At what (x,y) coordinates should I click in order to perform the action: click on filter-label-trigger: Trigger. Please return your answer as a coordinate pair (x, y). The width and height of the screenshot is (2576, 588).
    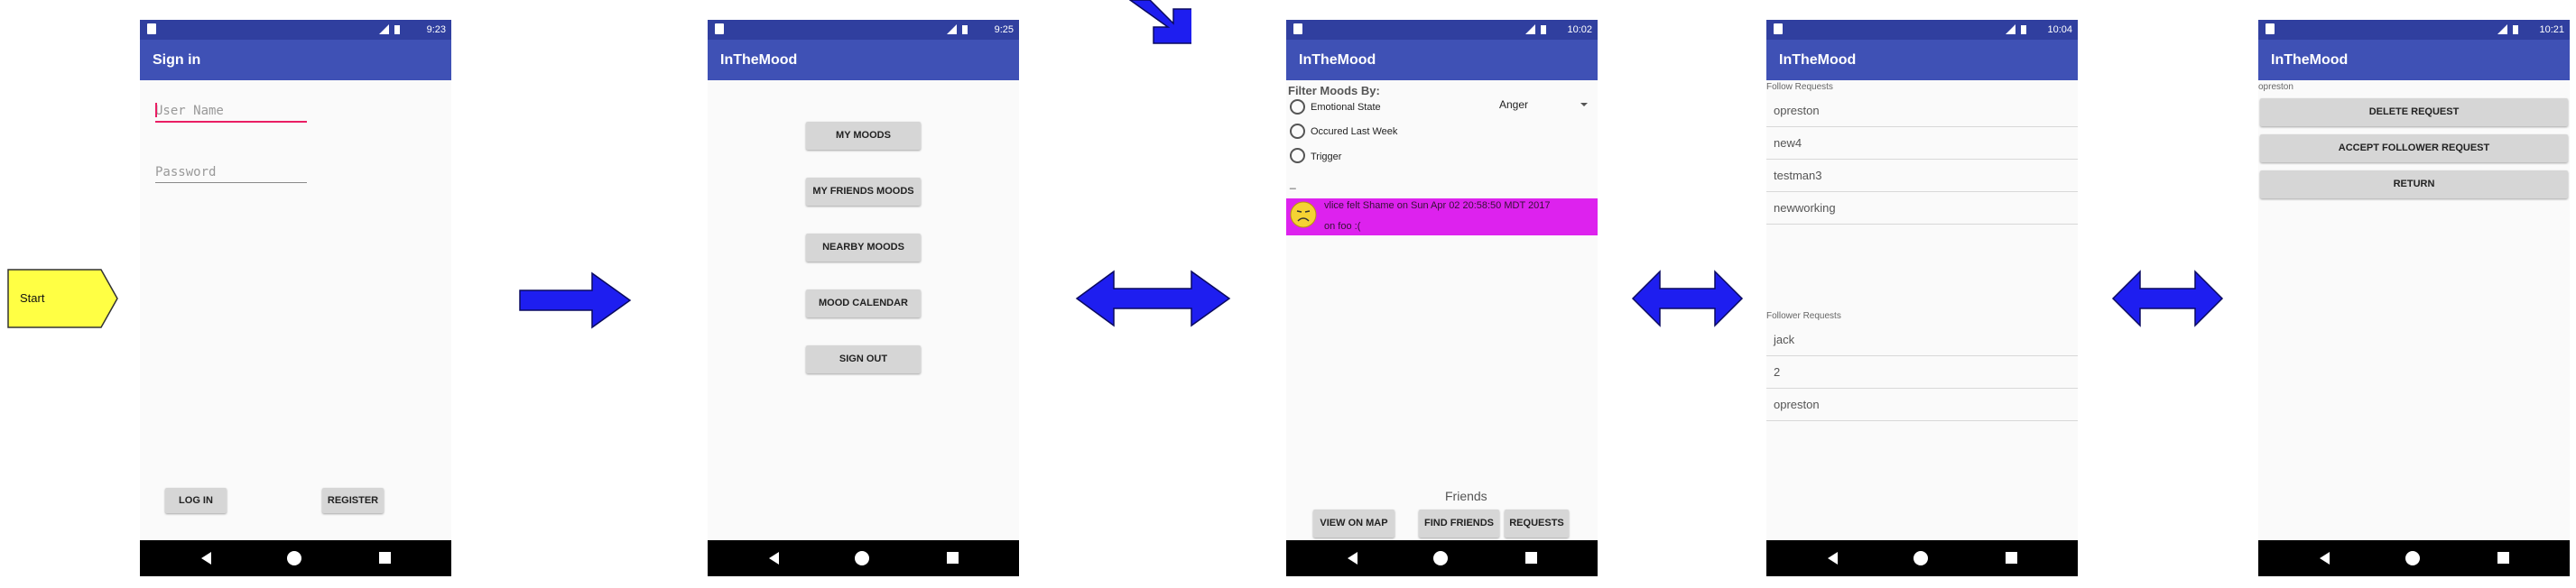
    Looking at the image, I should click on (1326, 157).